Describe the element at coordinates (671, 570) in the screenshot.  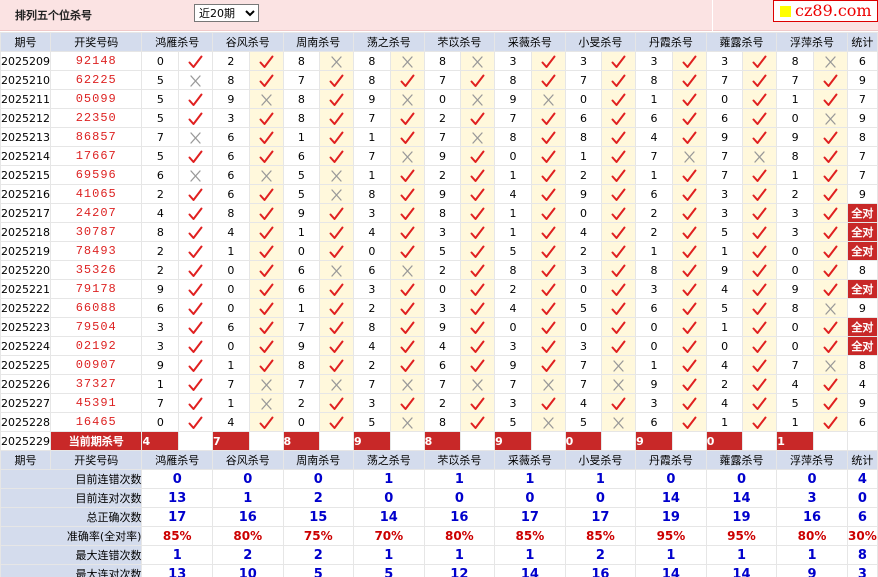
I see `summary-value: 14` at that location.